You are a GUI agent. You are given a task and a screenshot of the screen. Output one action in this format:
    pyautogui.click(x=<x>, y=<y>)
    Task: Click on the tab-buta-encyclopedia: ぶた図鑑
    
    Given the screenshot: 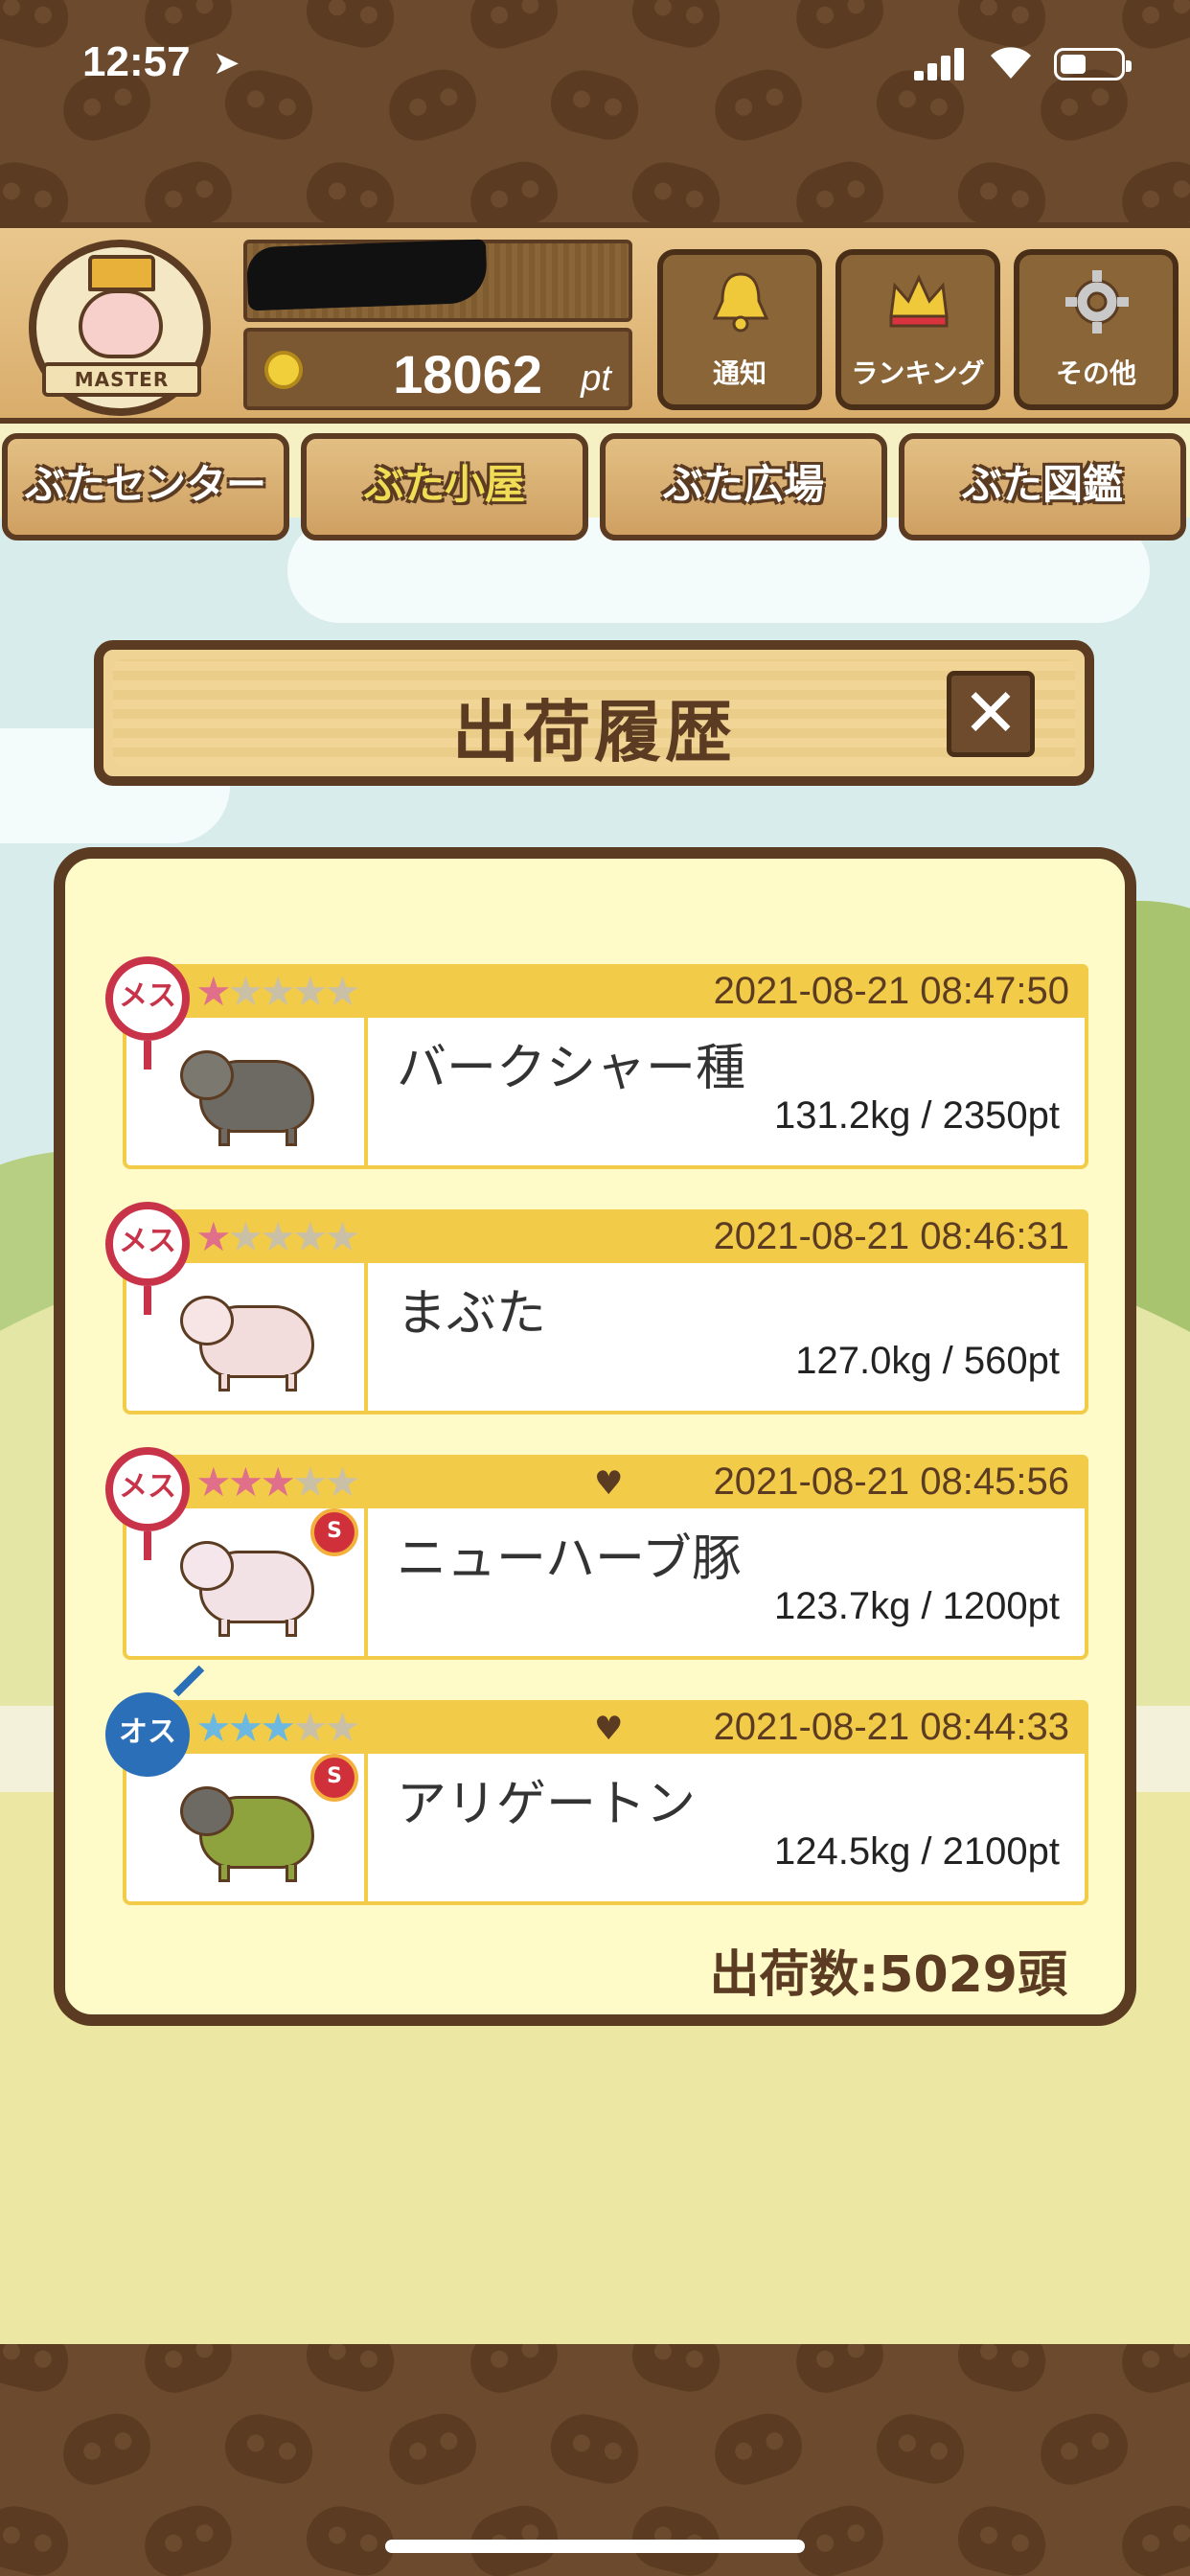 What is the action you would take?
    pyautogui.click(x=1042, y=486)
    